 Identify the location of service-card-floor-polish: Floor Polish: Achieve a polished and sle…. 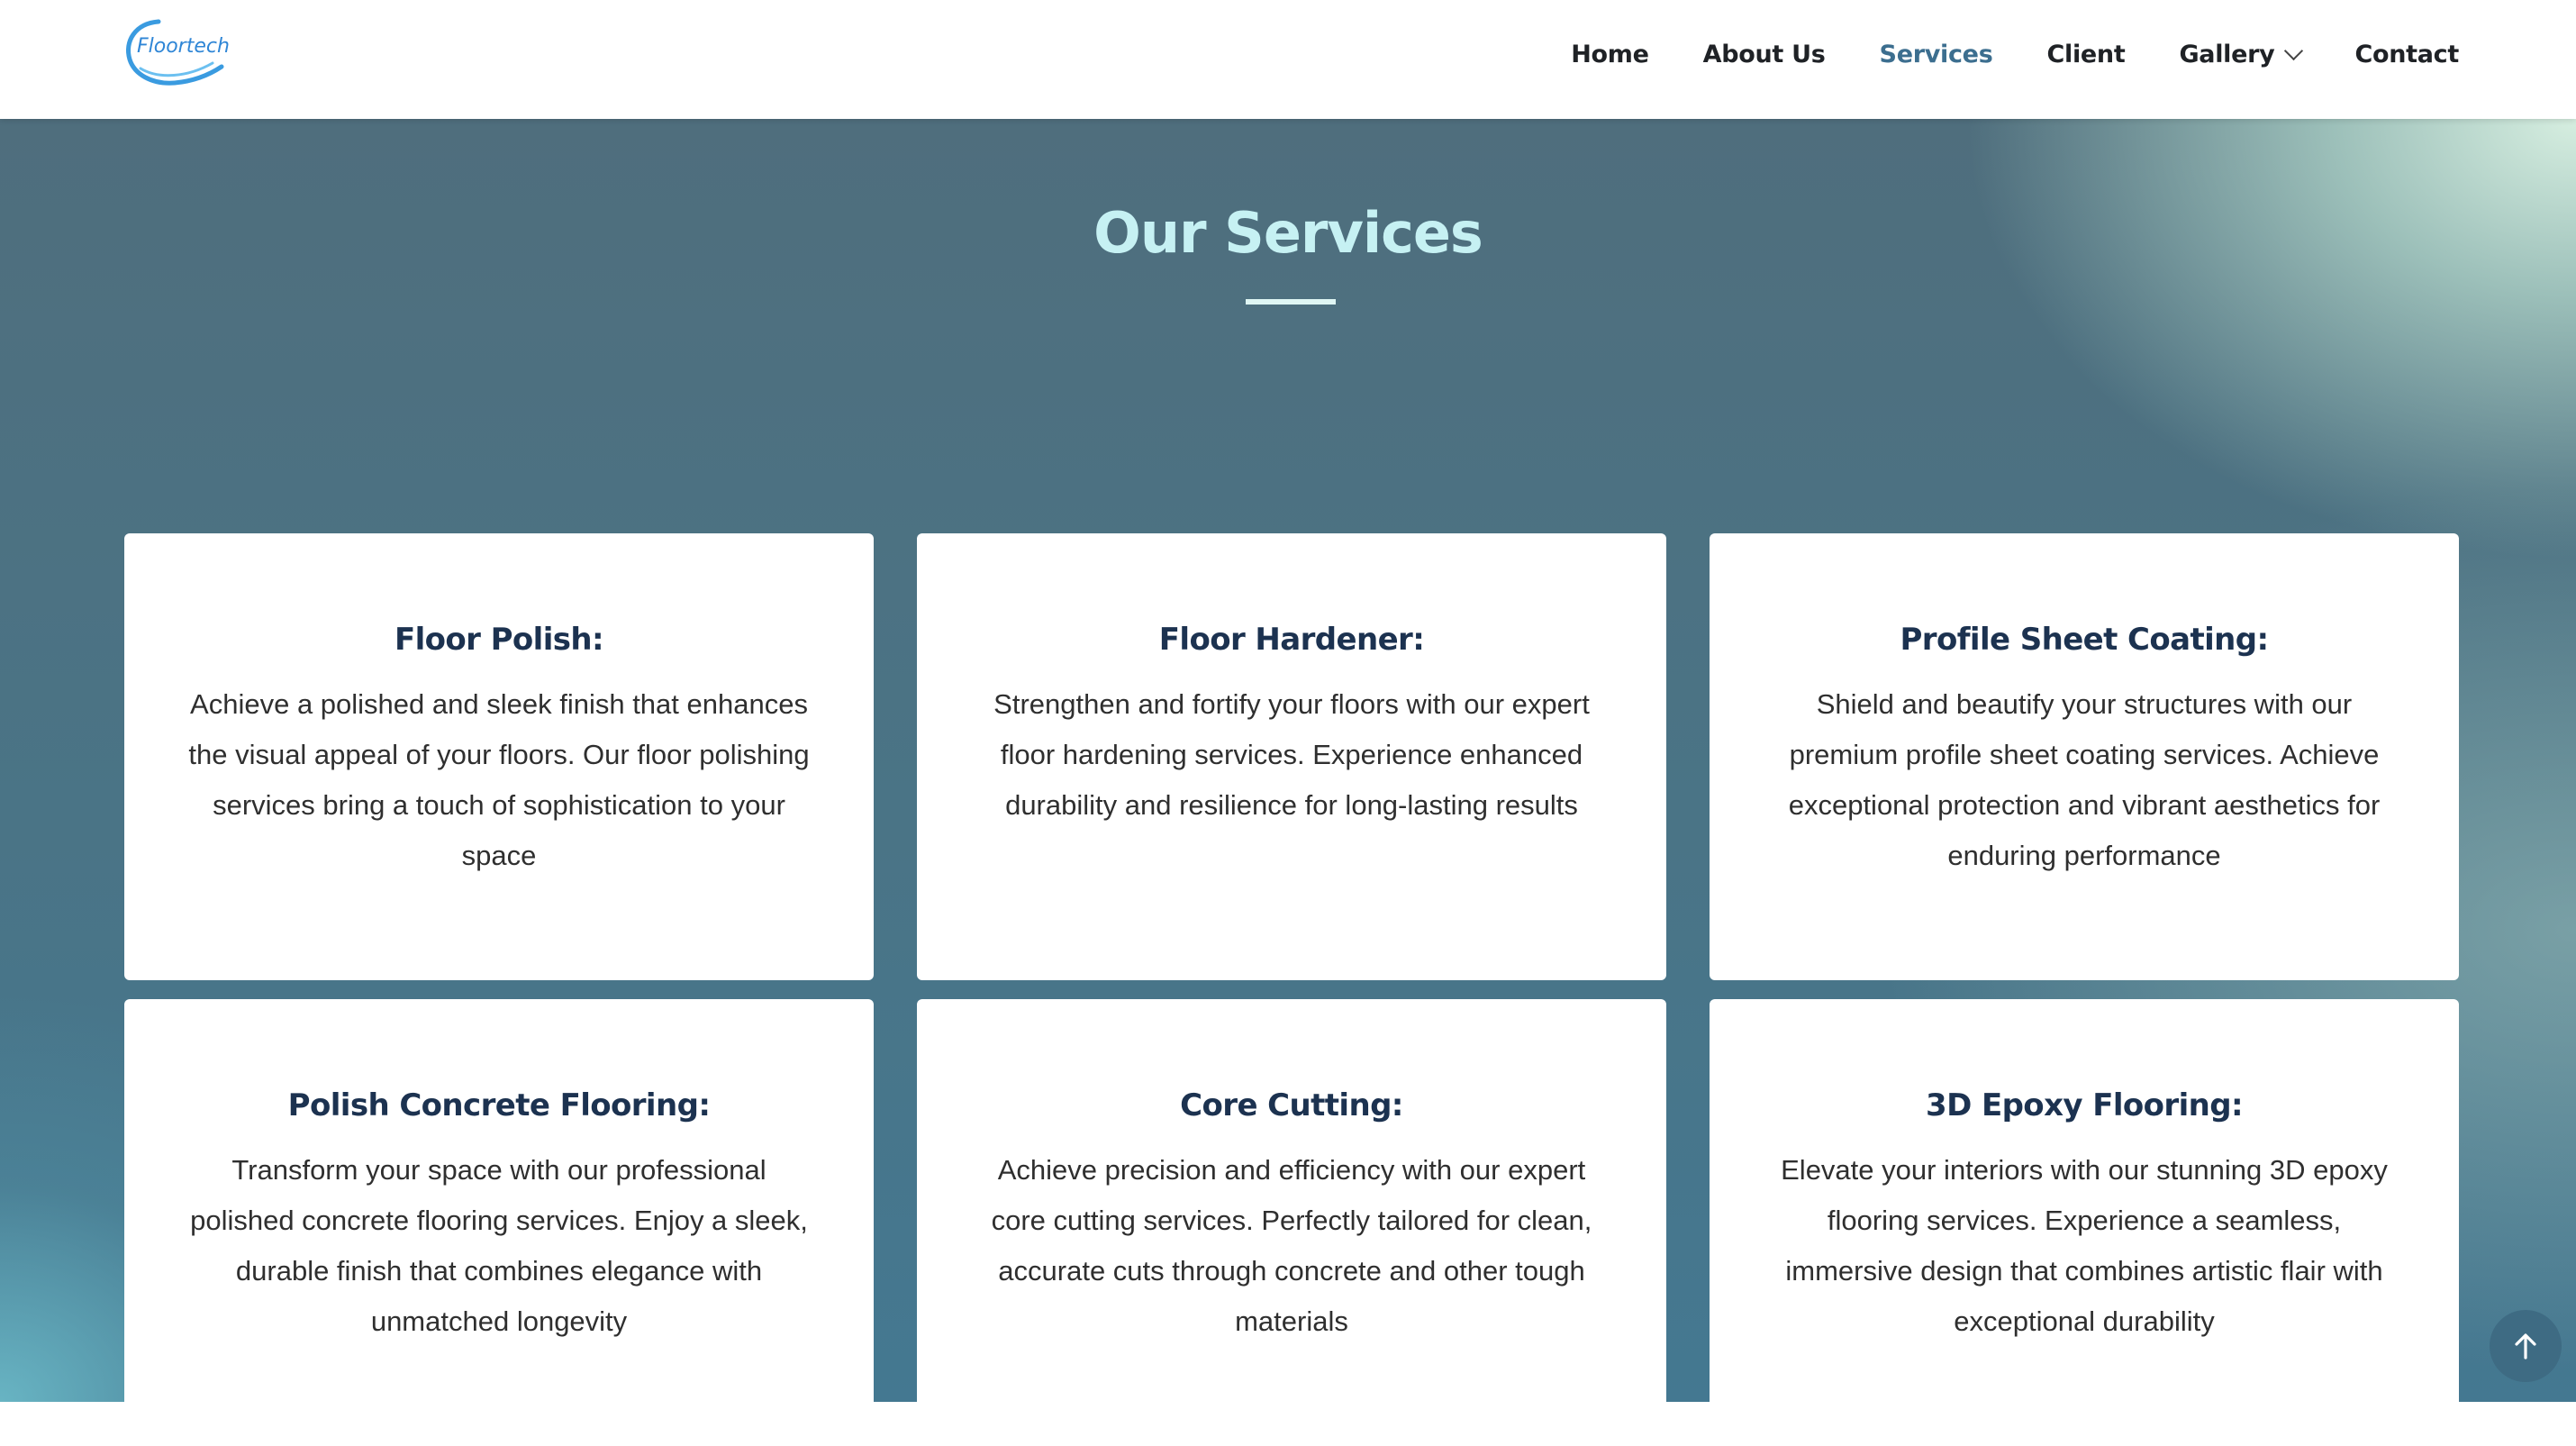
(499, 757).